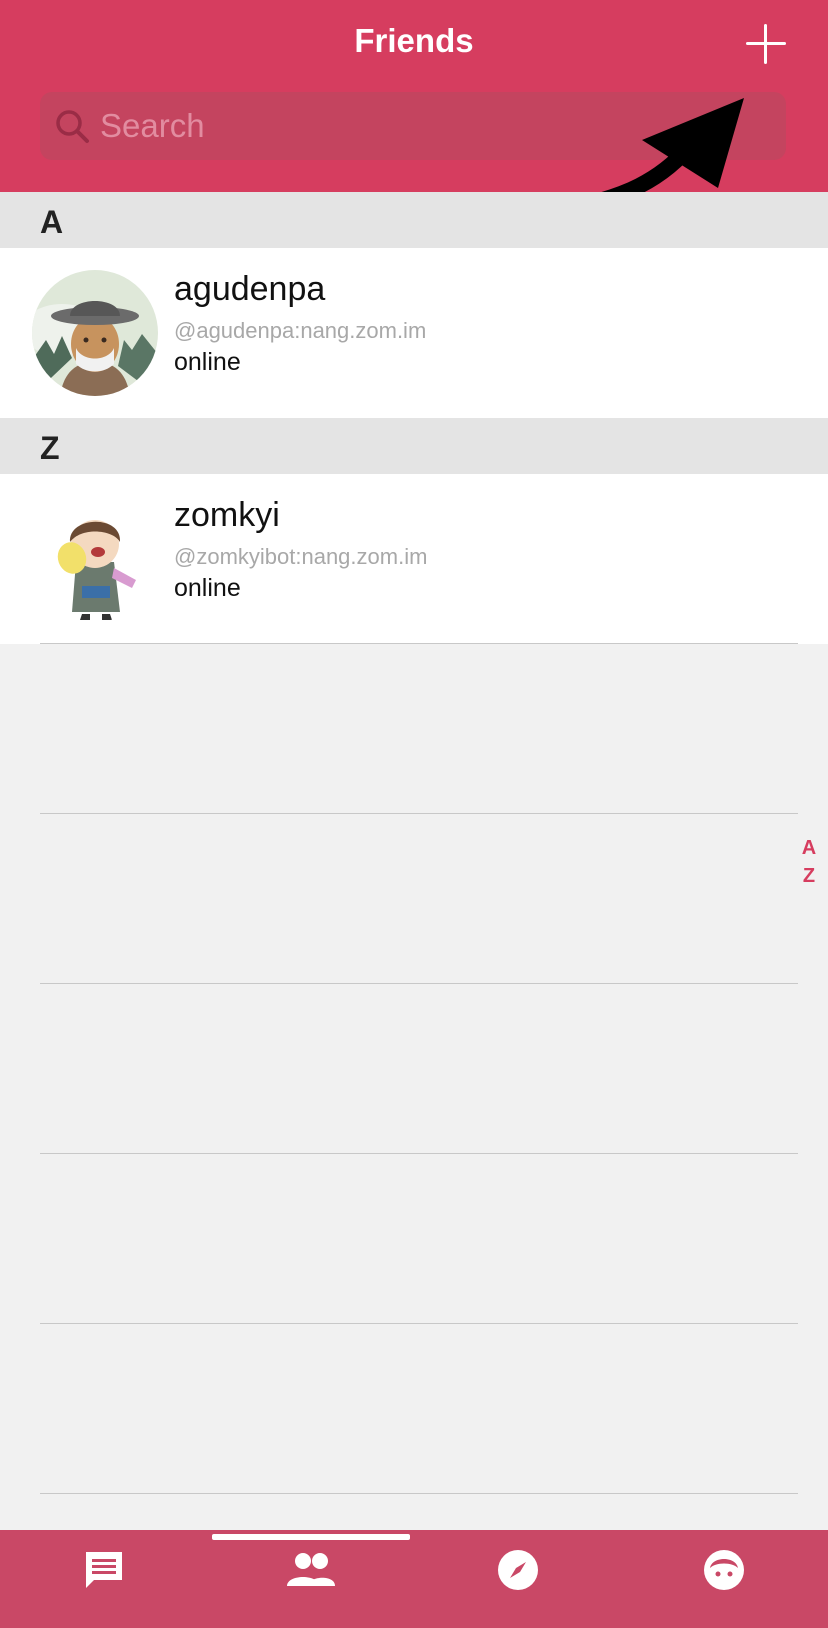  I want to click on tab-friends, so click(311, 1570).